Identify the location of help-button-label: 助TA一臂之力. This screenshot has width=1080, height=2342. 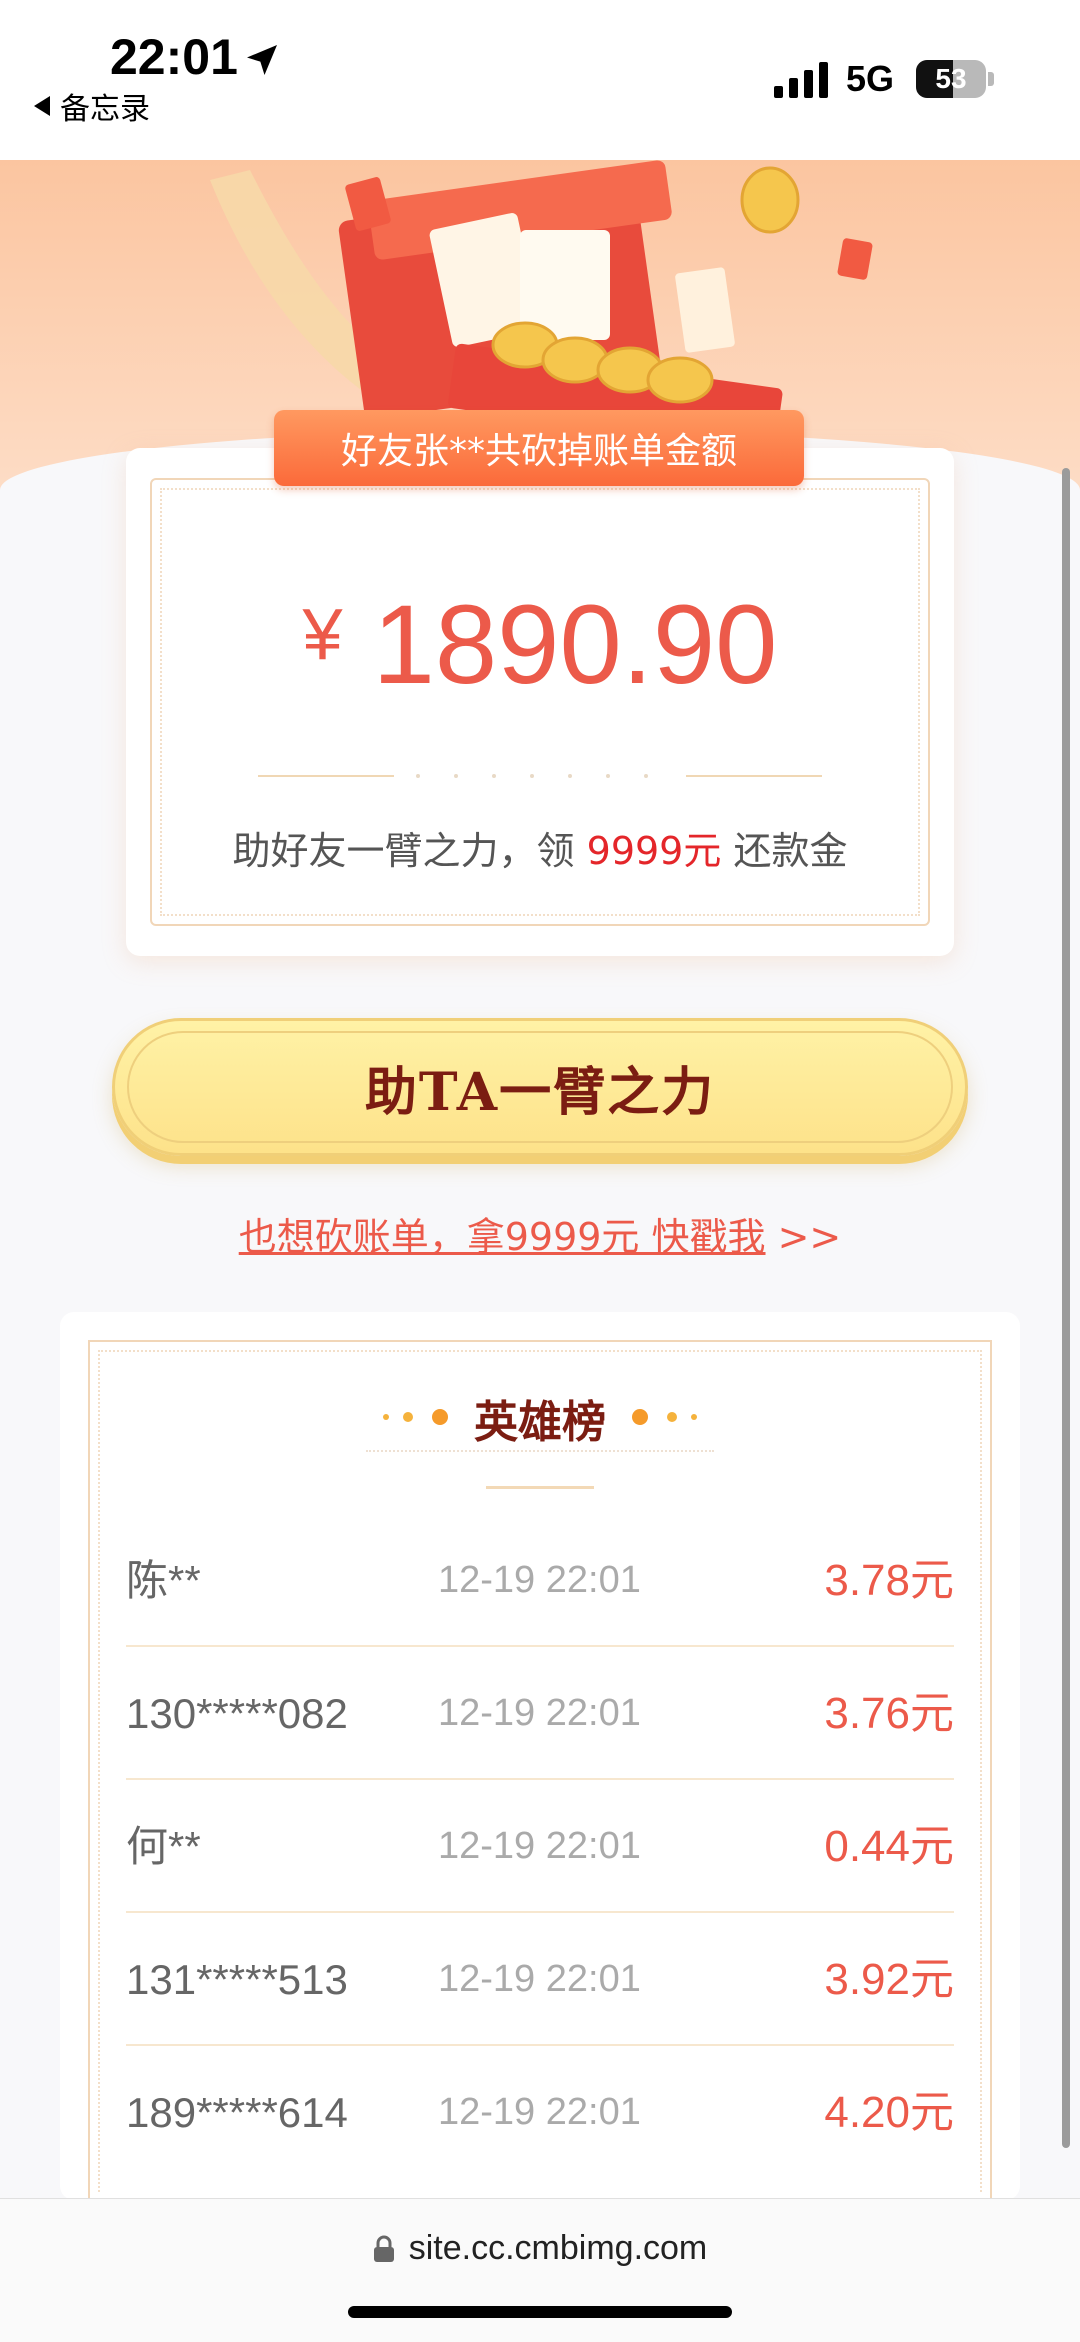
(540, 1087).